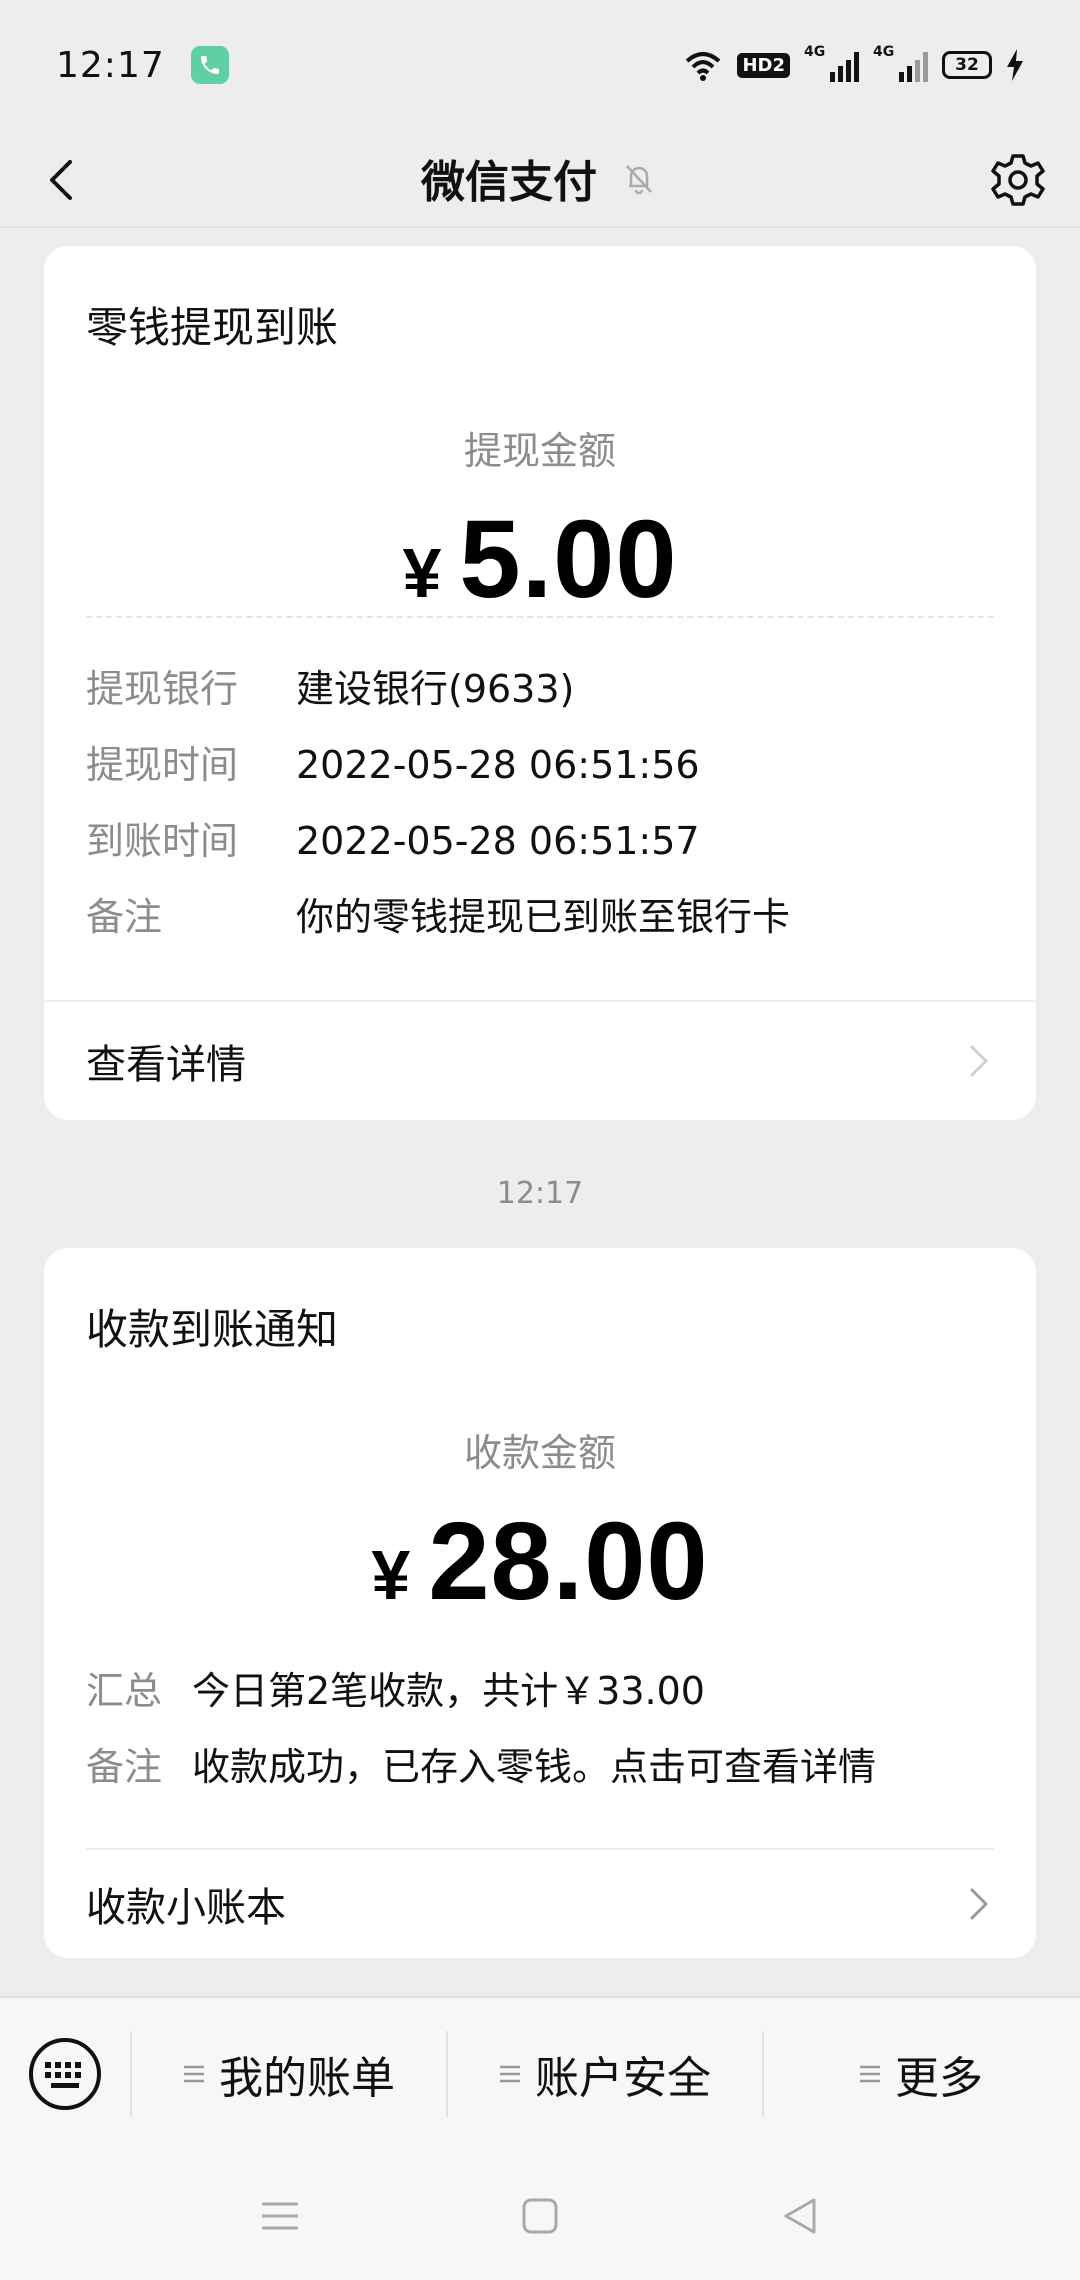  I want to click on detail-value: 收款成功，已存入零钱。点击可查看详情, so click(534, 1767).